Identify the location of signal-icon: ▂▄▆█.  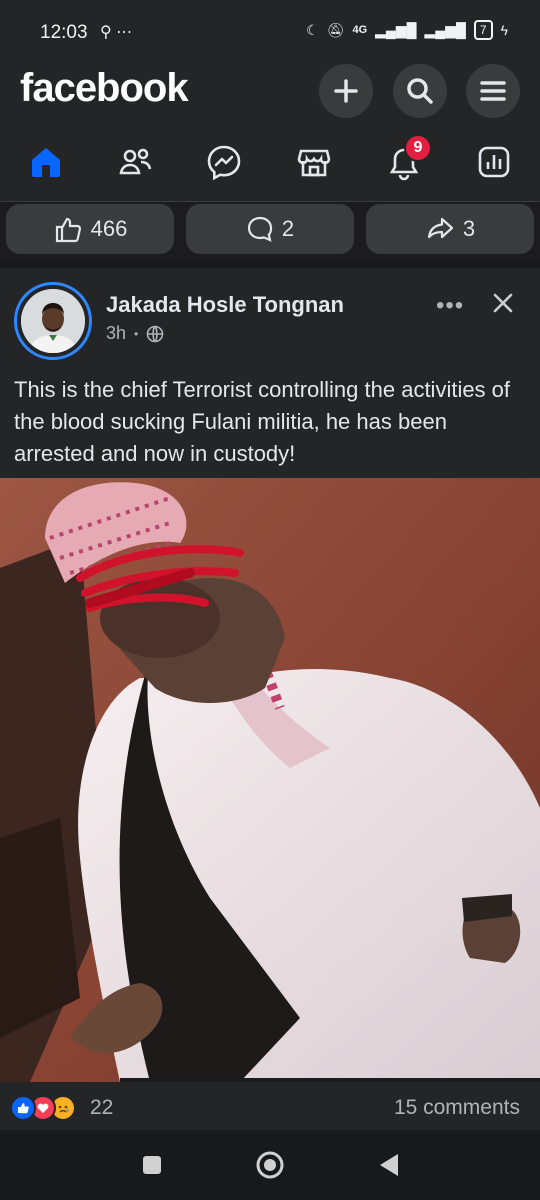
(396, 29).